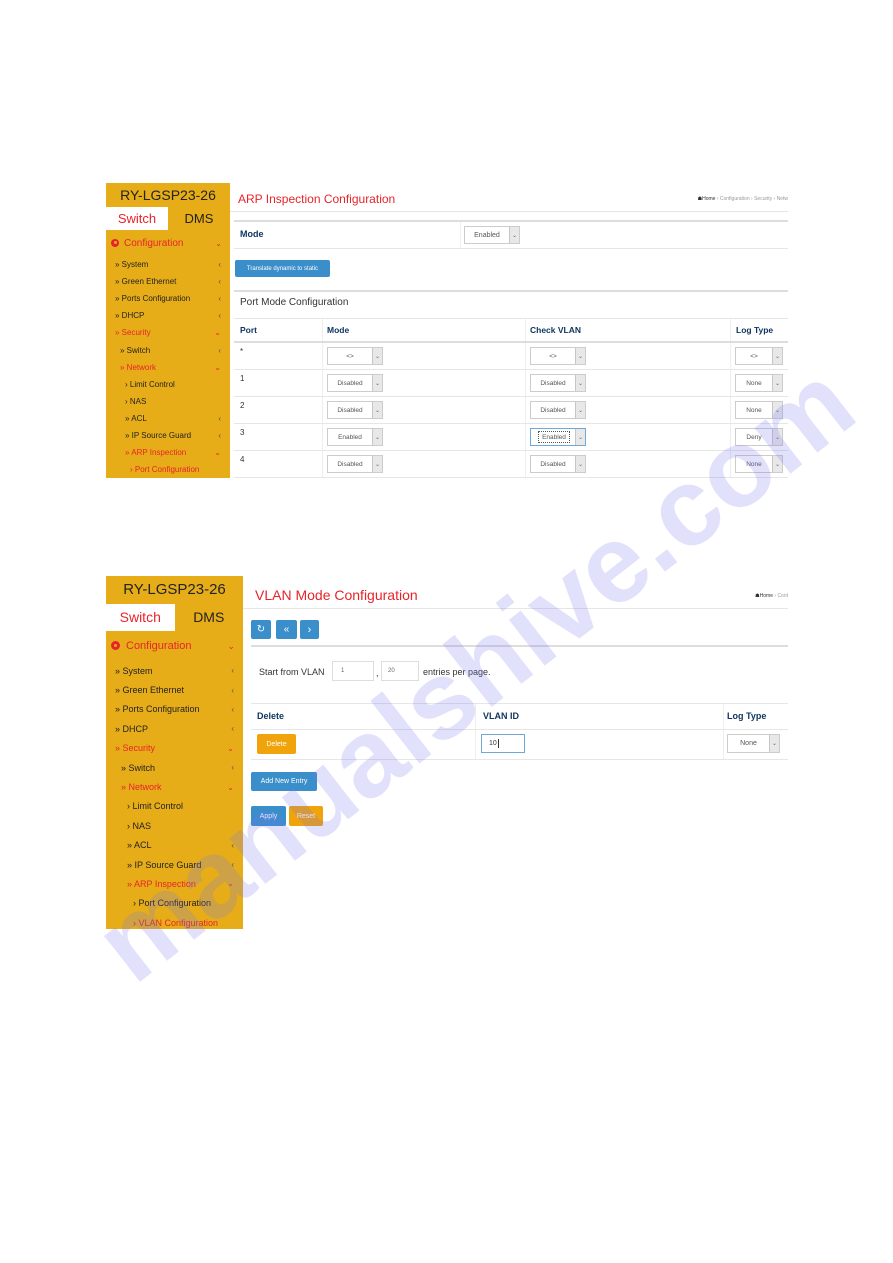 The width and height of the screenshot is (893, 1263). What do you see at coordinates (282, 268) in the screenshot?
I see `translate-dynamic-to-static-button: Translate dynamic to static` at bounding box center [282, 268].